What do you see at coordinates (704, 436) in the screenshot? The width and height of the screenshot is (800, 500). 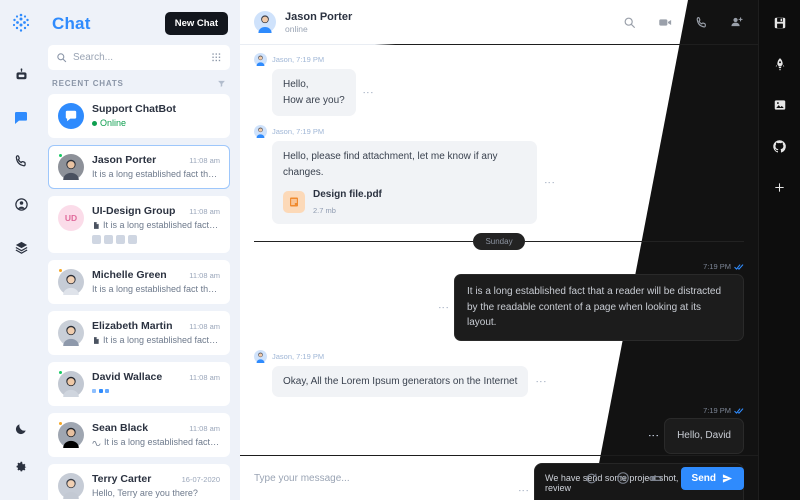 I see `message-text: Hello, David` at bounding box center [704, 436].